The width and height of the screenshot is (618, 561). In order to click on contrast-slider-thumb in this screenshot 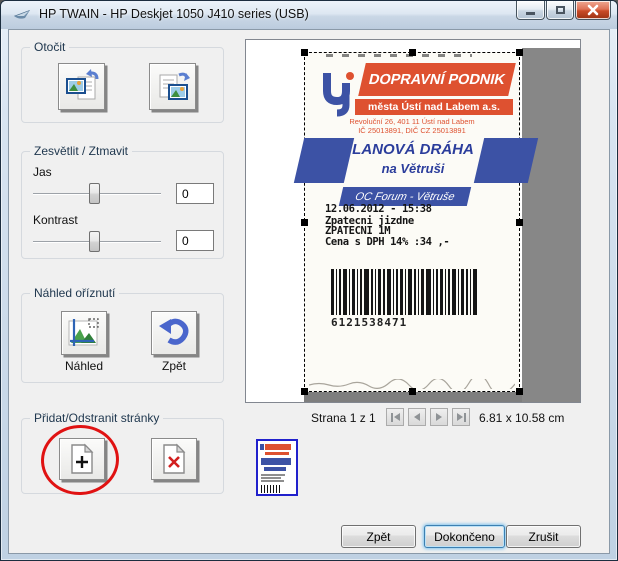, I will do `click(94, 241)`.